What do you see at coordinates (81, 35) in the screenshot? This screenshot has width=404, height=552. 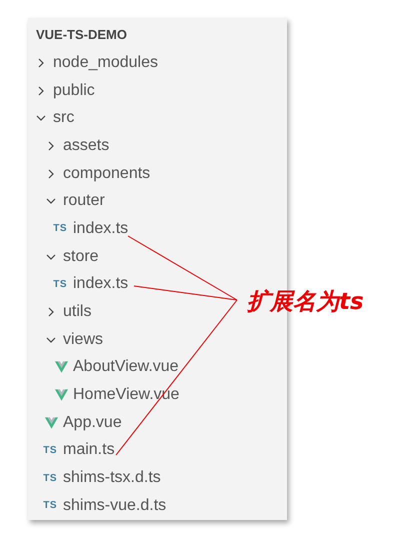 I see `explorer-title: VUE-TS-DEMO` at bounding box center [81, 35].